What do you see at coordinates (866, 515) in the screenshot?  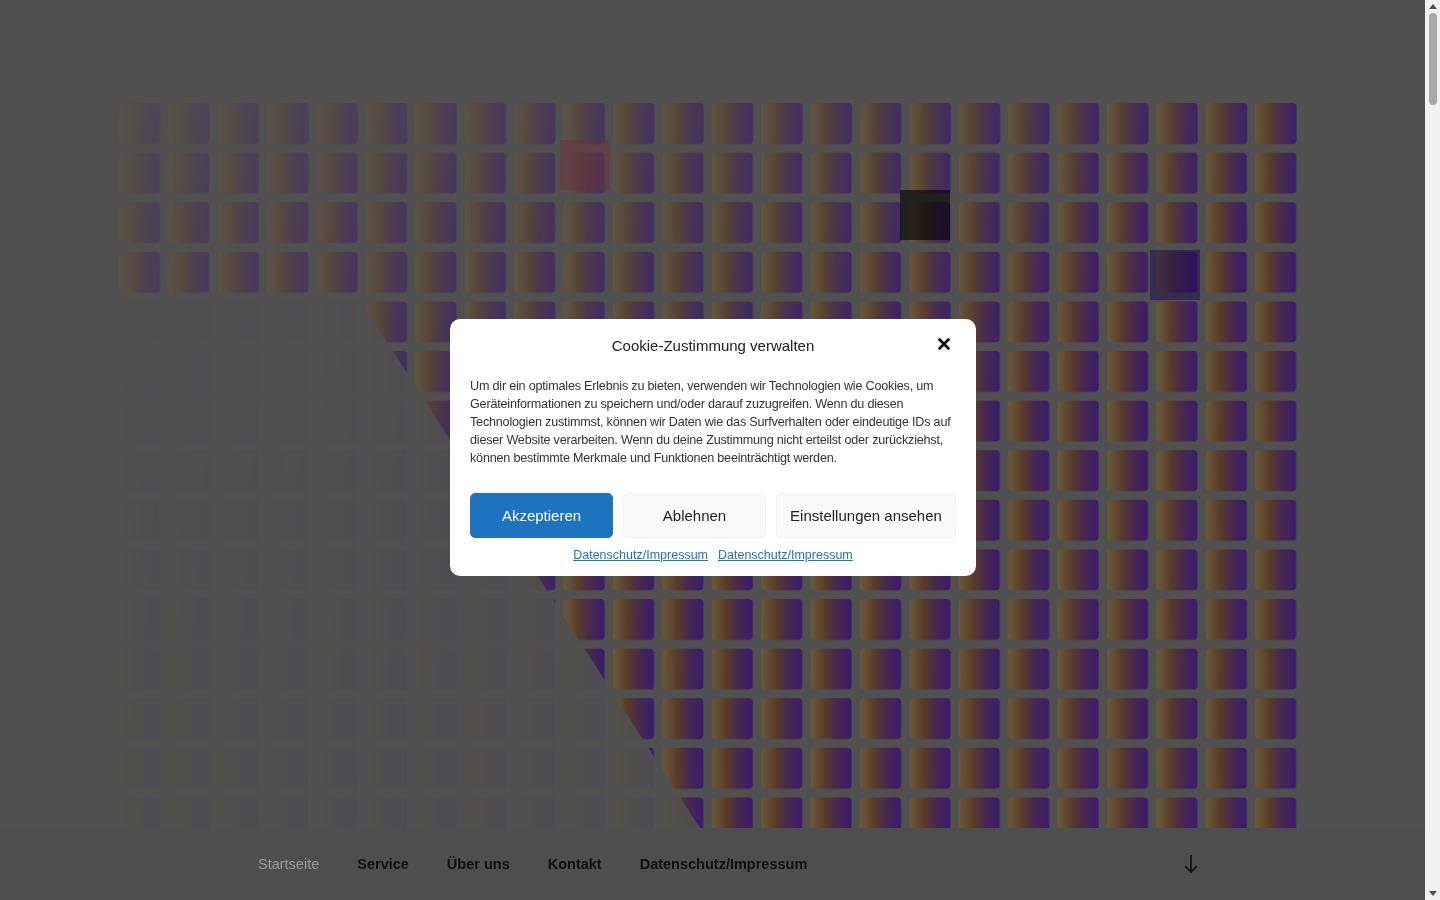 I see `dialog-button: Einstellungen ansehen` at bounding box center [866, 515].